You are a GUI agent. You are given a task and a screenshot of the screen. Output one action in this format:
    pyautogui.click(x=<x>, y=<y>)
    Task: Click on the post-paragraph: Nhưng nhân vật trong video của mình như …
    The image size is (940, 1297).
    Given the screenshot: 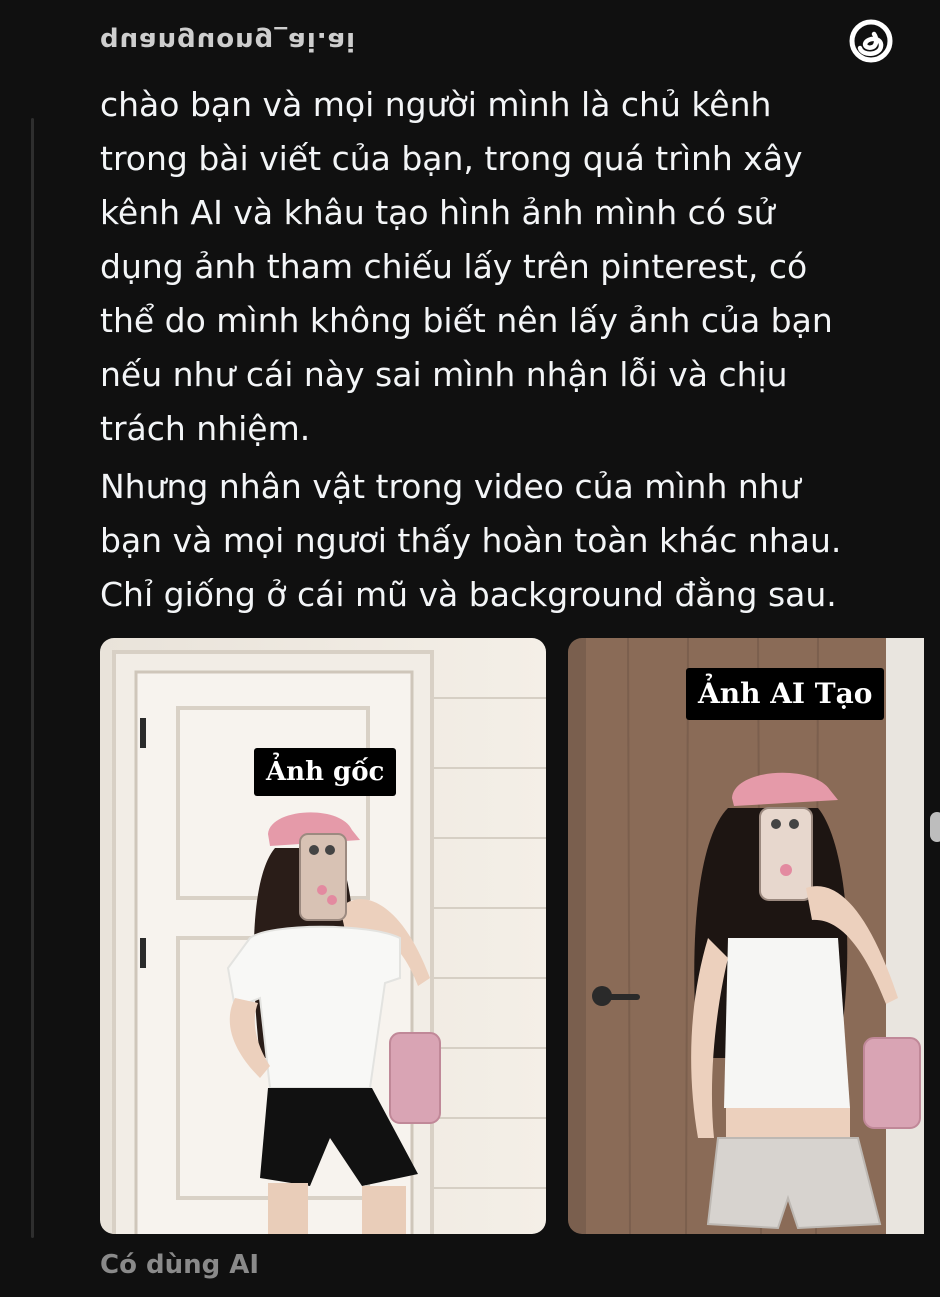 What is the action you would take?
    pyautogui.click(x=471, y=540)
    